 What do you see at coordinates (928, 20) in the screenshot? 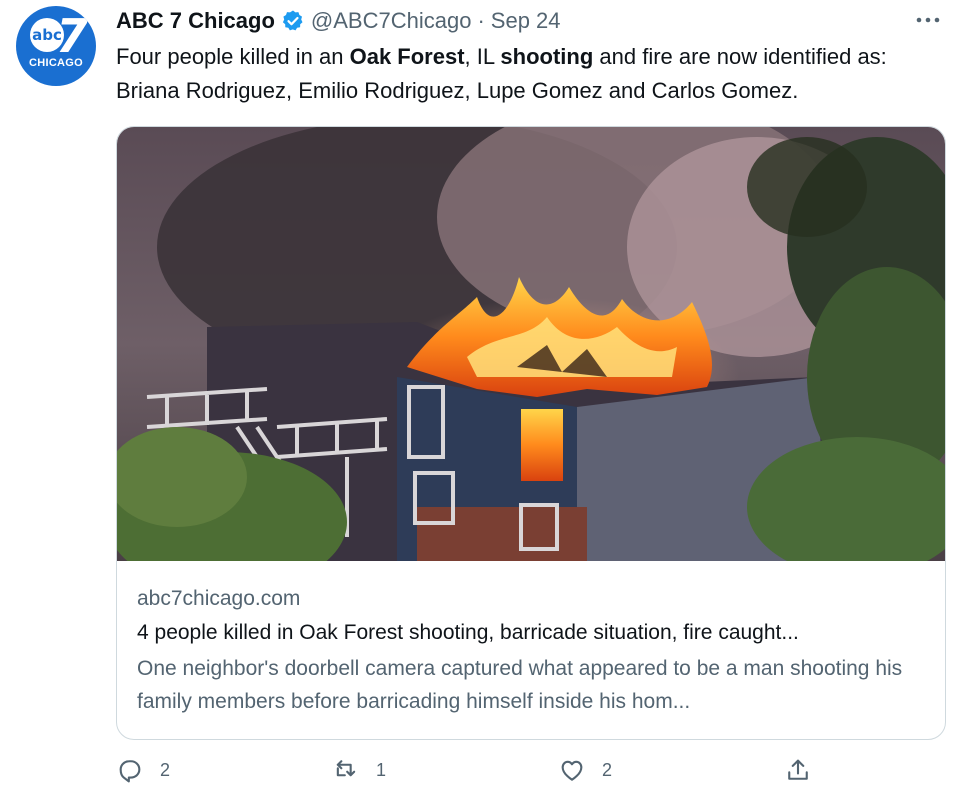
I see `more-options-icon` at bounding box center [928, 20].